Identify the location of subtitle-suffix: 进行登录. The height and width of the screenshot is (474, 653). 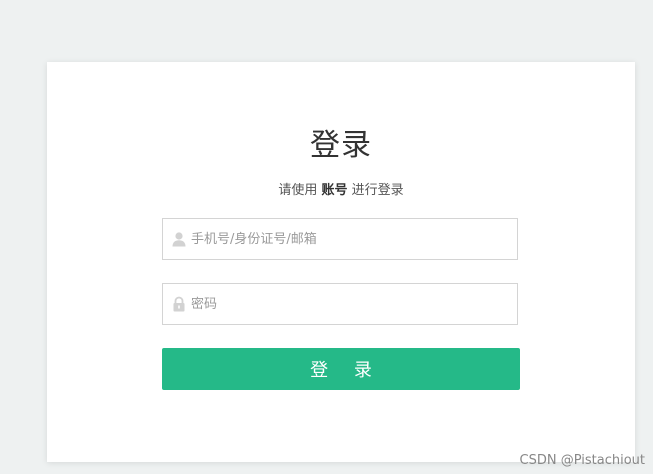
(375, 190).